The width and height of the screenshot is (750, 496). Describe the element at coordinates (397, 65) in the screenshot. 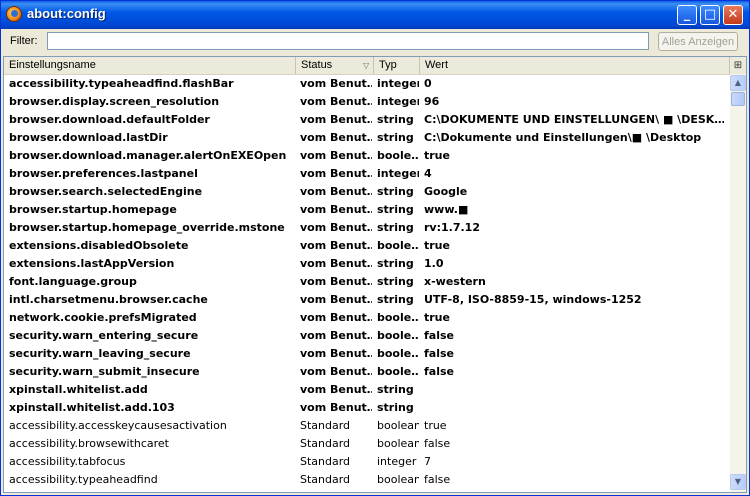

I see `column-header-type: Typ` at that location.